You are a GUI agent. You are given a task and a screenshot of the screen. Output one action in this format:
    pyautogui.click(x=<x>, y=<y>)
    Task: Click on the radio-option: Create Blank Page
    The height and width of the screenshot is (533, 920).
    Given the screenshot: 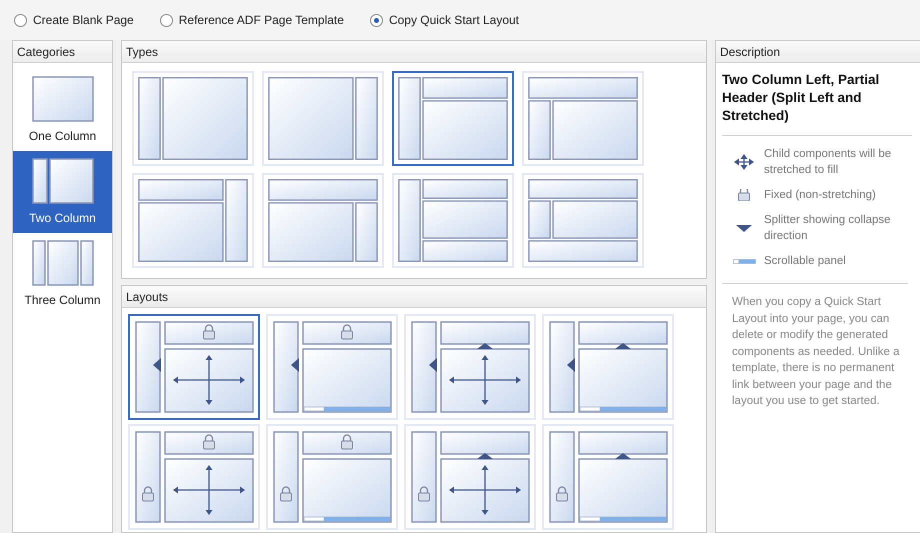 What is the action you would take?
    pyautogui.click(x=74, y=20)
    